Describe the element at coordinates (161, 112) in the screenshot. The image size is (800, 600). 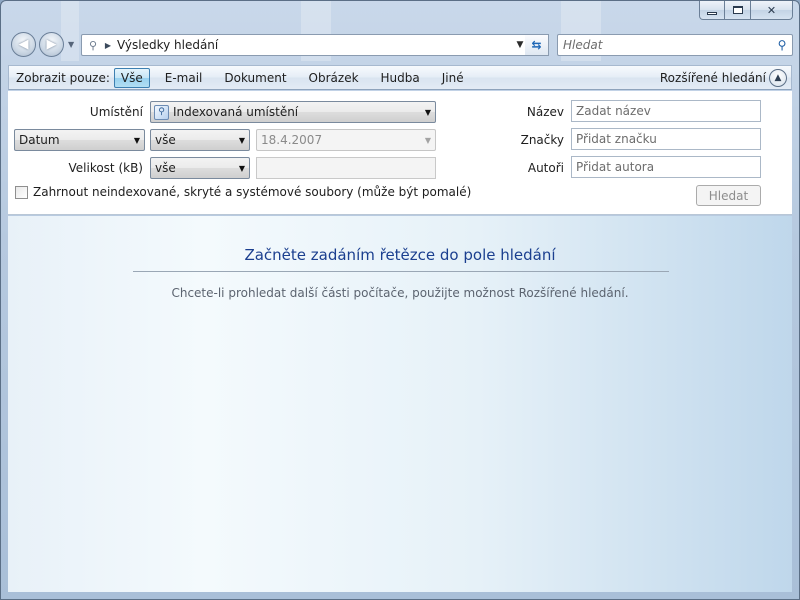
I see `indexed-locations-icon: ⚲` at that location.